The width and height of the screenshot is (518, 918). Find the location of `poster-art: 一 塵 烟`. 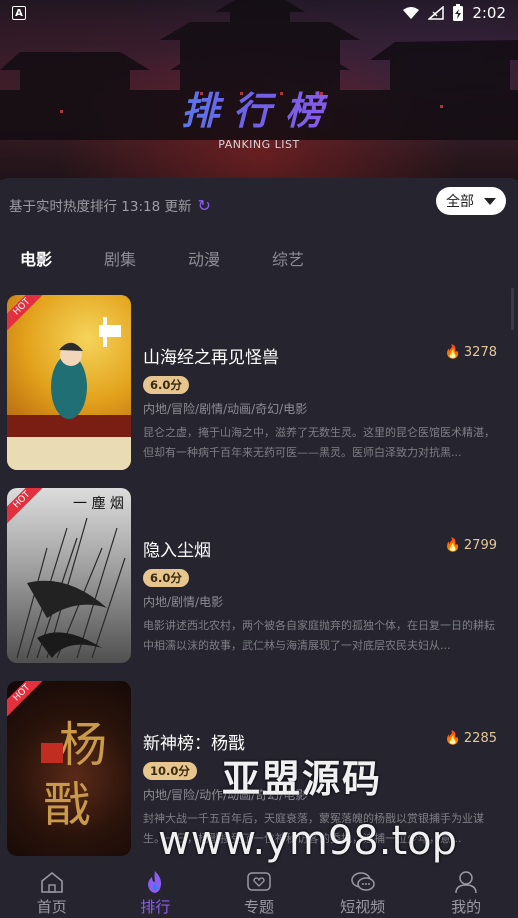

poster-art: 一 塵 烟 is located at coordinates (71, 577).